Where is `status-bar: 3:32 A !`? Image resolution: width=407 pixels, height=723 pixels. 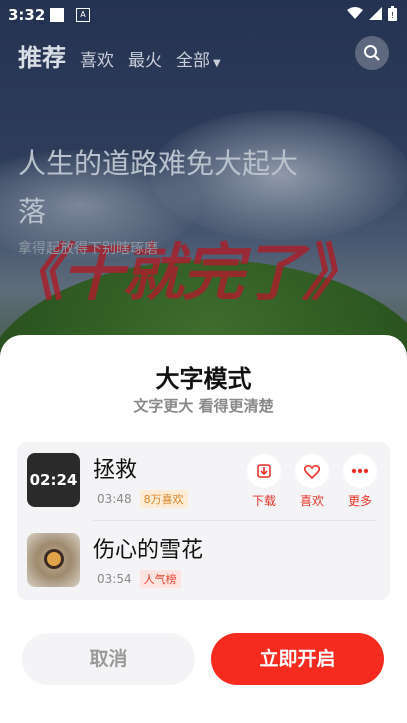 status-bar: 3:32 A ! is located at coordinates (203, 15).